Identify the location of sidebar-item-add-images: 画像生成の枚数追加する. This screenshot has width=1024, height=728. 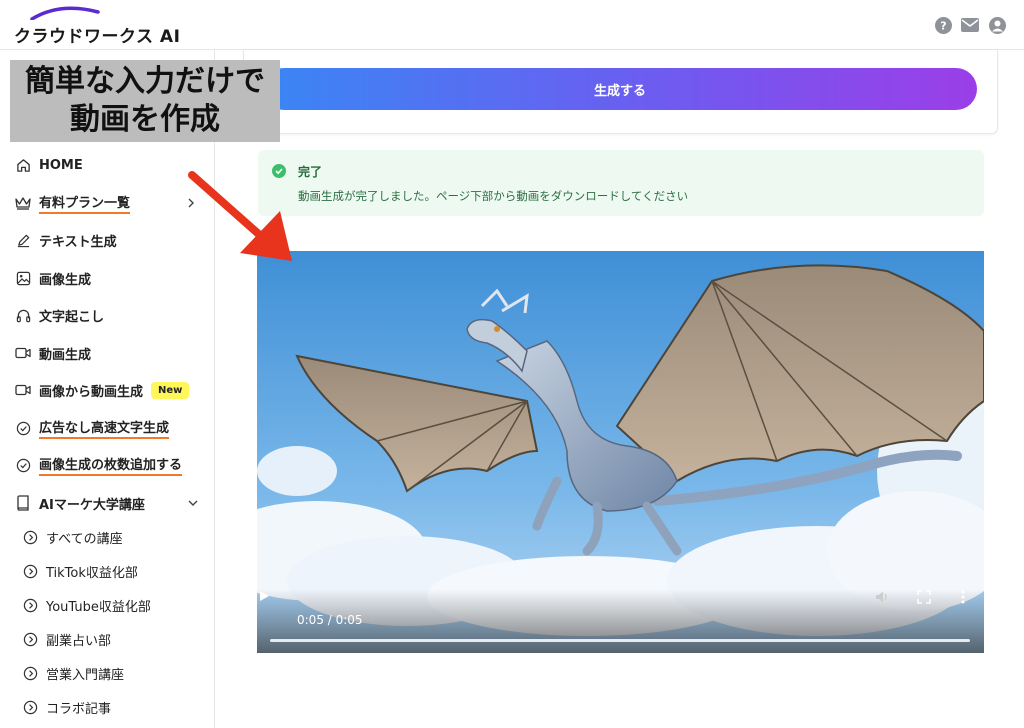
(98, 465).